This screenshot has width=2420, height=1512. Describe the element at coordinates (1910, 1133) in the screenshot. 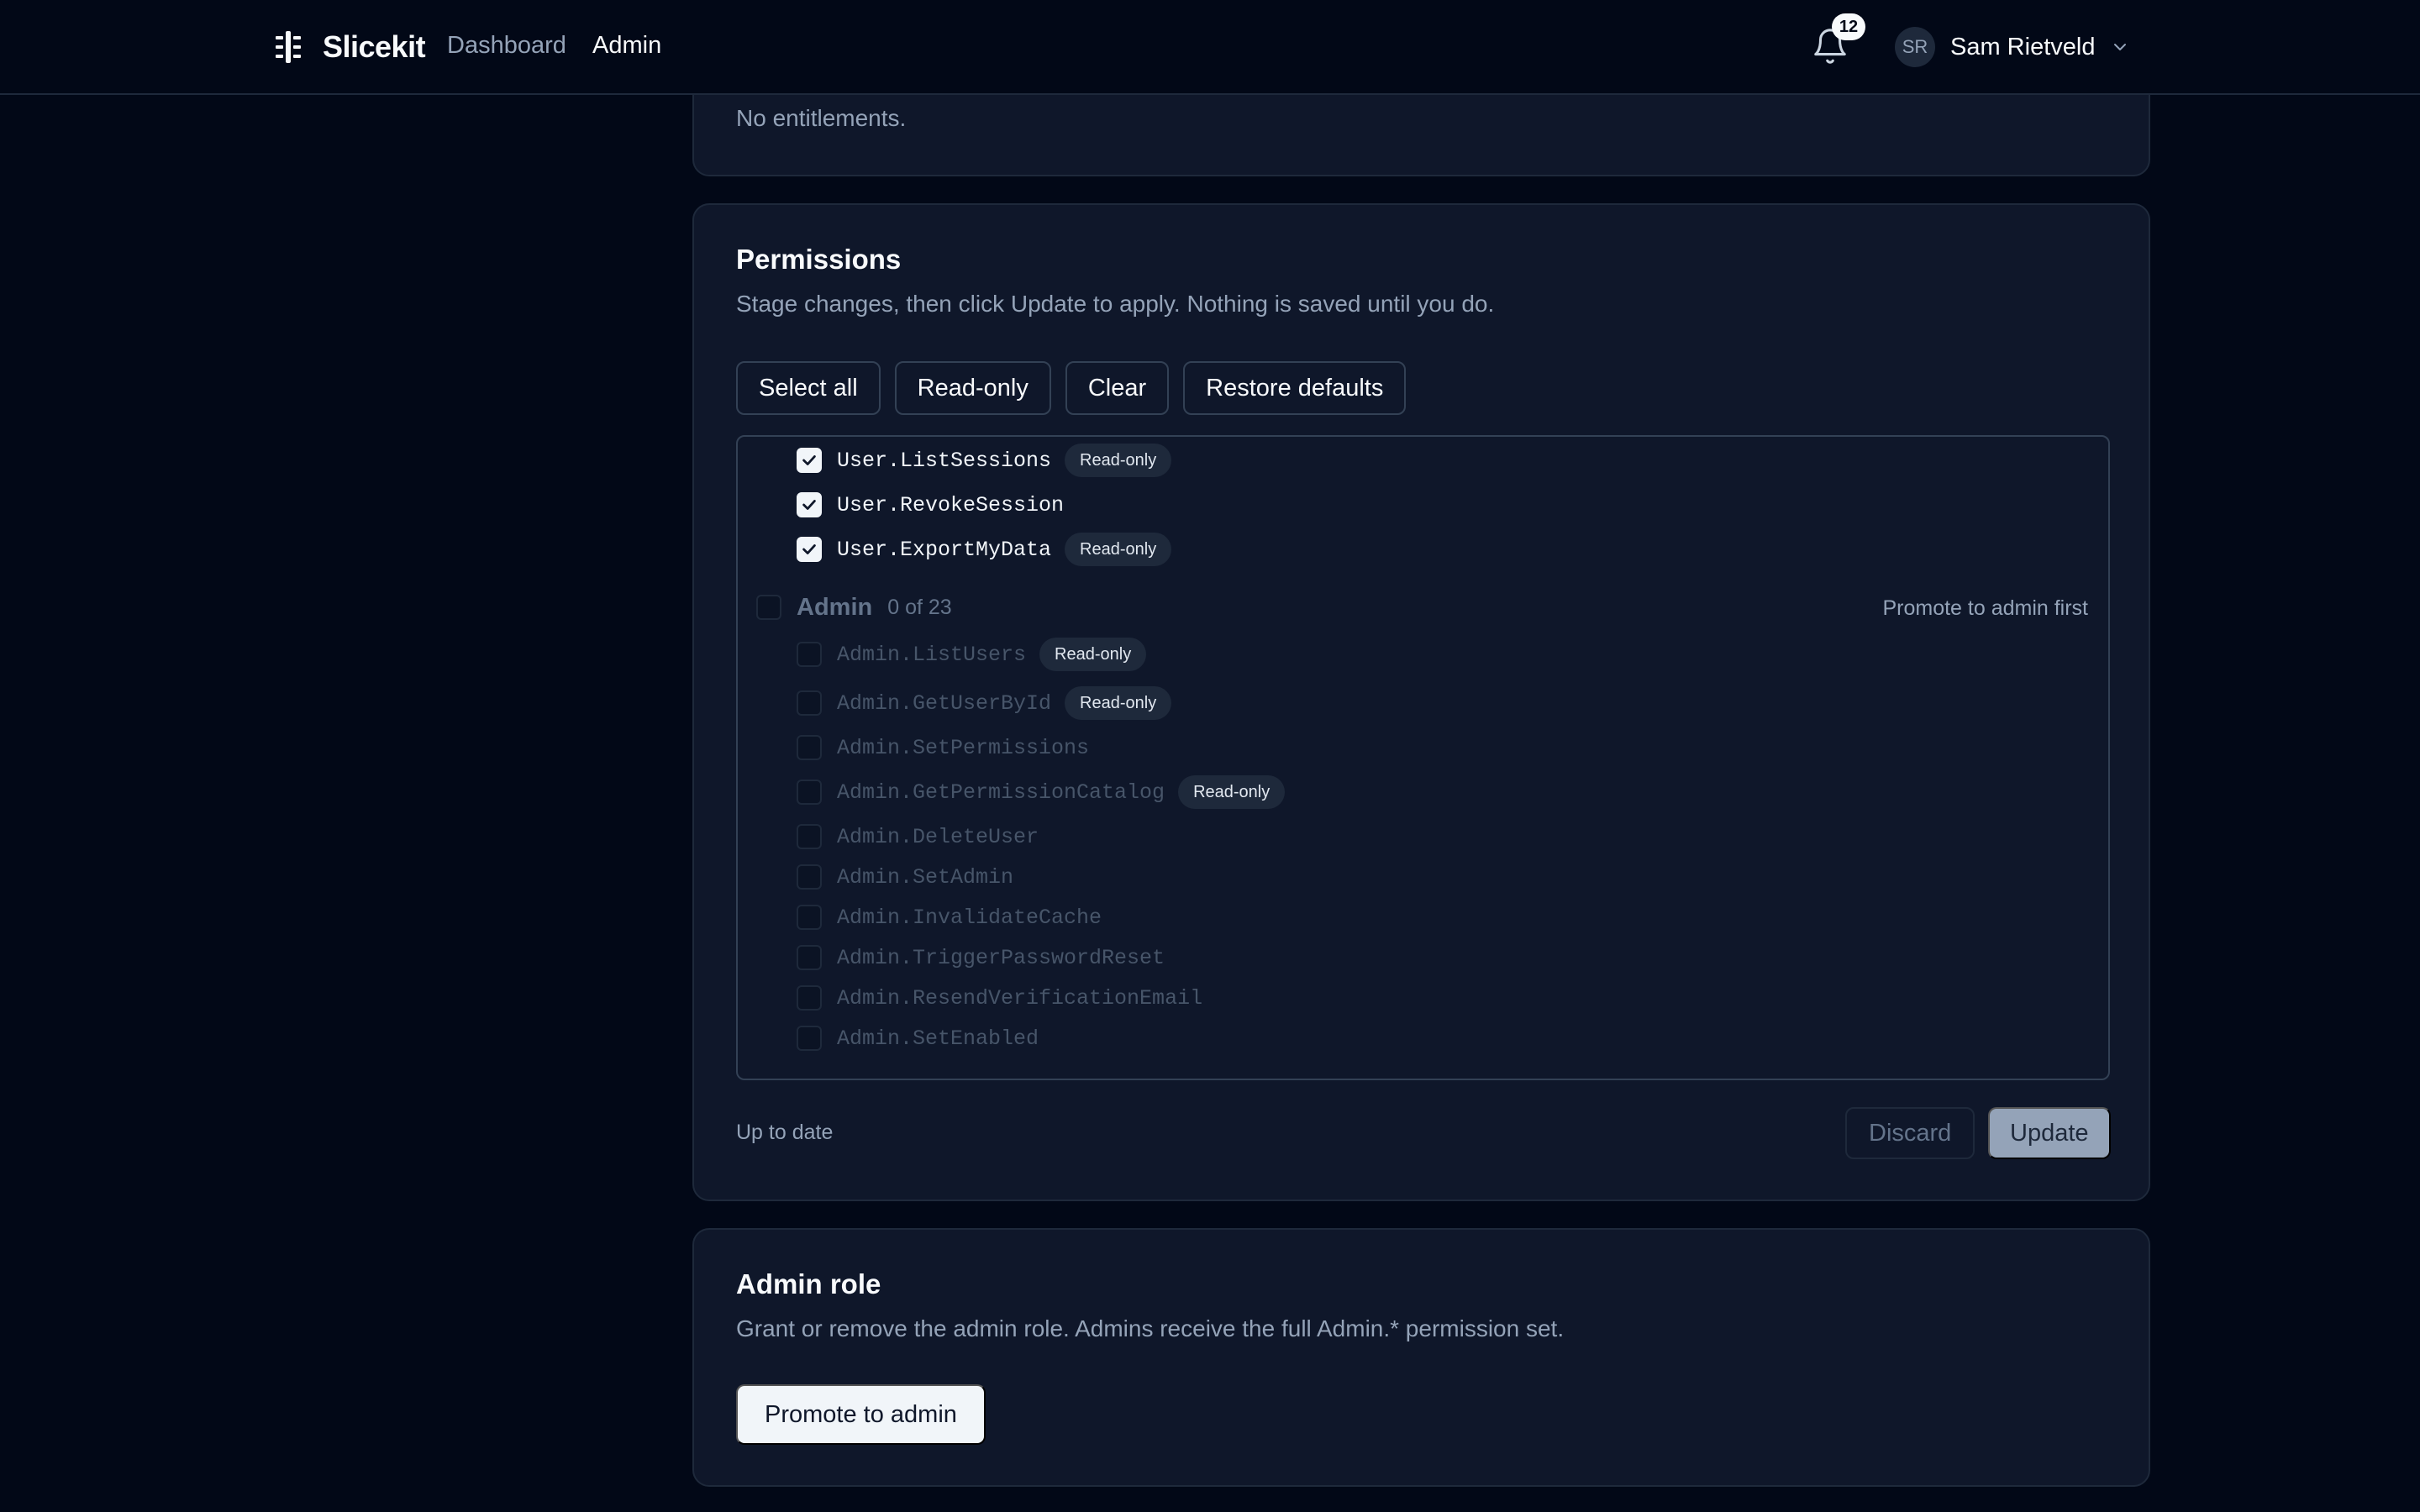

I see `discard-button: Discard` at that location.